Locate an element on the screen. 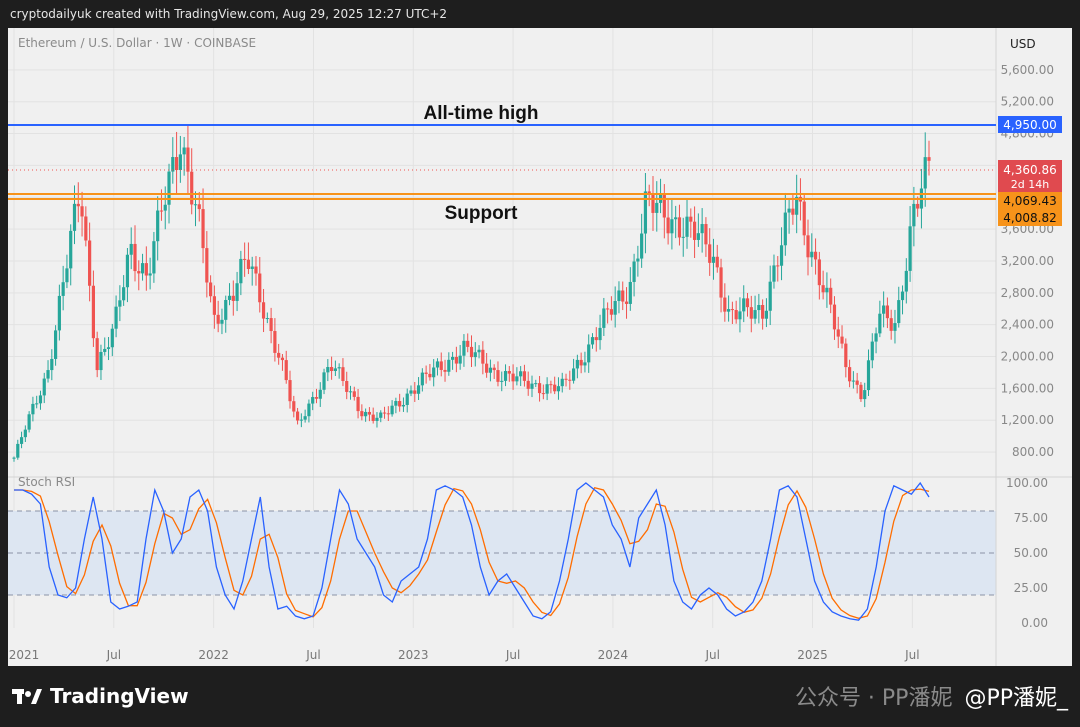  stoch-rsi-label: Stoch RSI is located at coordinates (46, 482).